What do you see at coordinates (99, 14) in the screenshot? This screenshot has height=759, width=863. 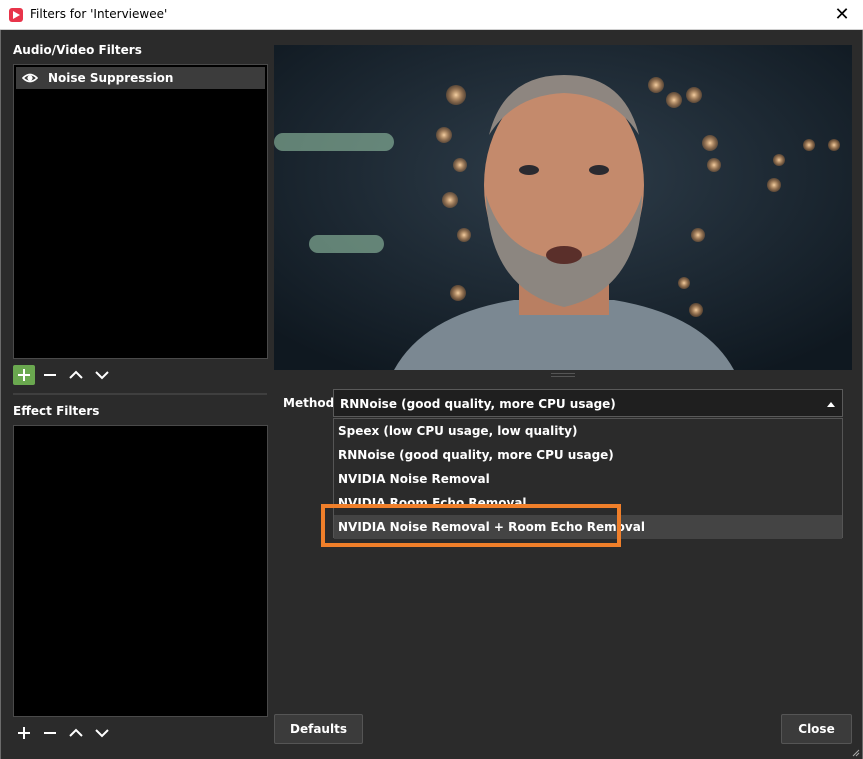 I see `window-title: Filters for 'Interviewee'` at bounding box center [99, 14].